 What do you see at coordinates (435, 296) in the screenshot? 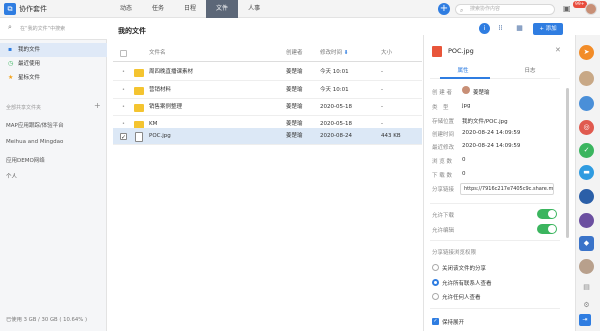
I see `radio-anyone-view` at bounding box center [435, 296].